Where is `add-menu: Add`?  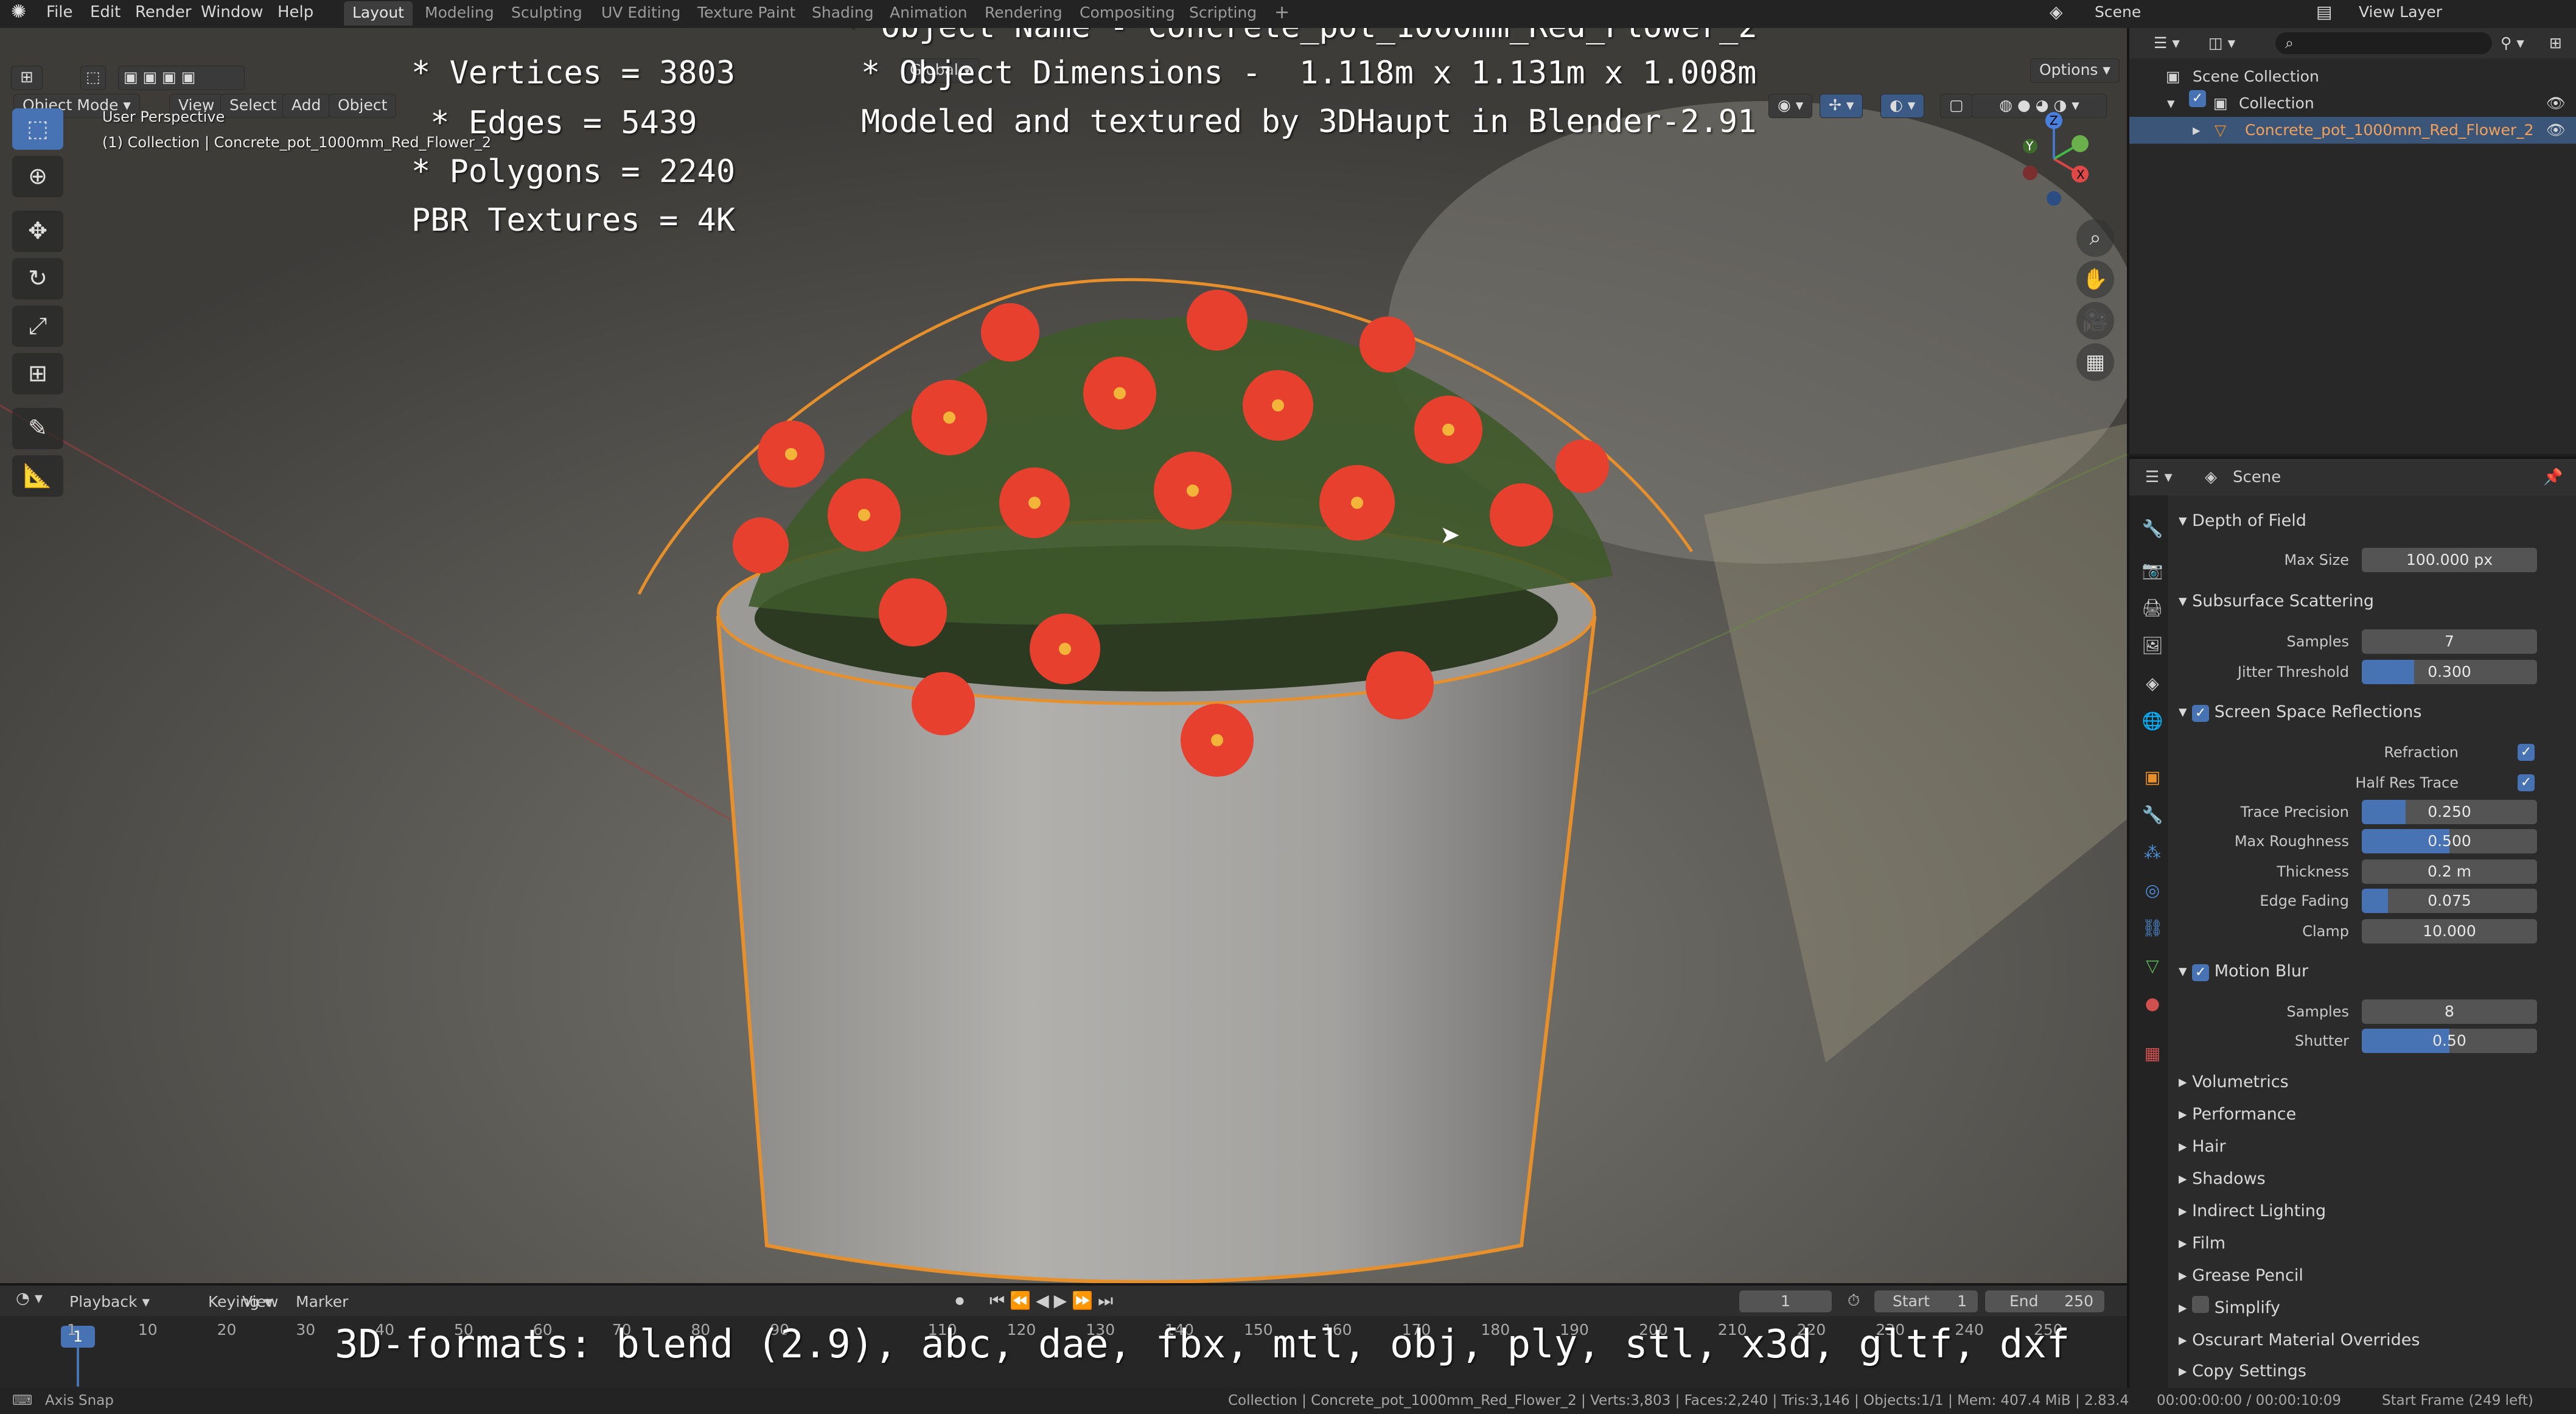
add-menu: Add is located at coordinates (306, 106).